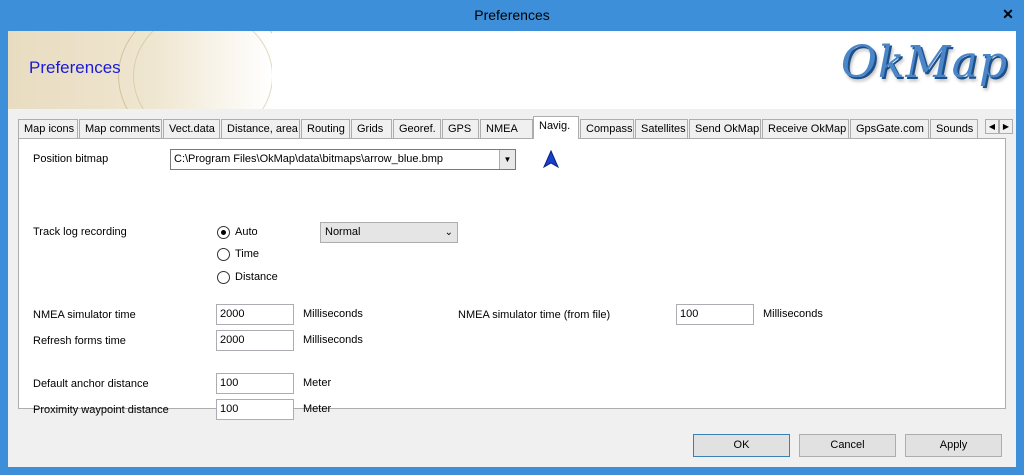 The width and height of the screenshot is (1024, 475). What do you see at coordinates (317, 409) in the screenshot?
I see `proximity-distance-unit: Meter` at bounding box center [317, 409].